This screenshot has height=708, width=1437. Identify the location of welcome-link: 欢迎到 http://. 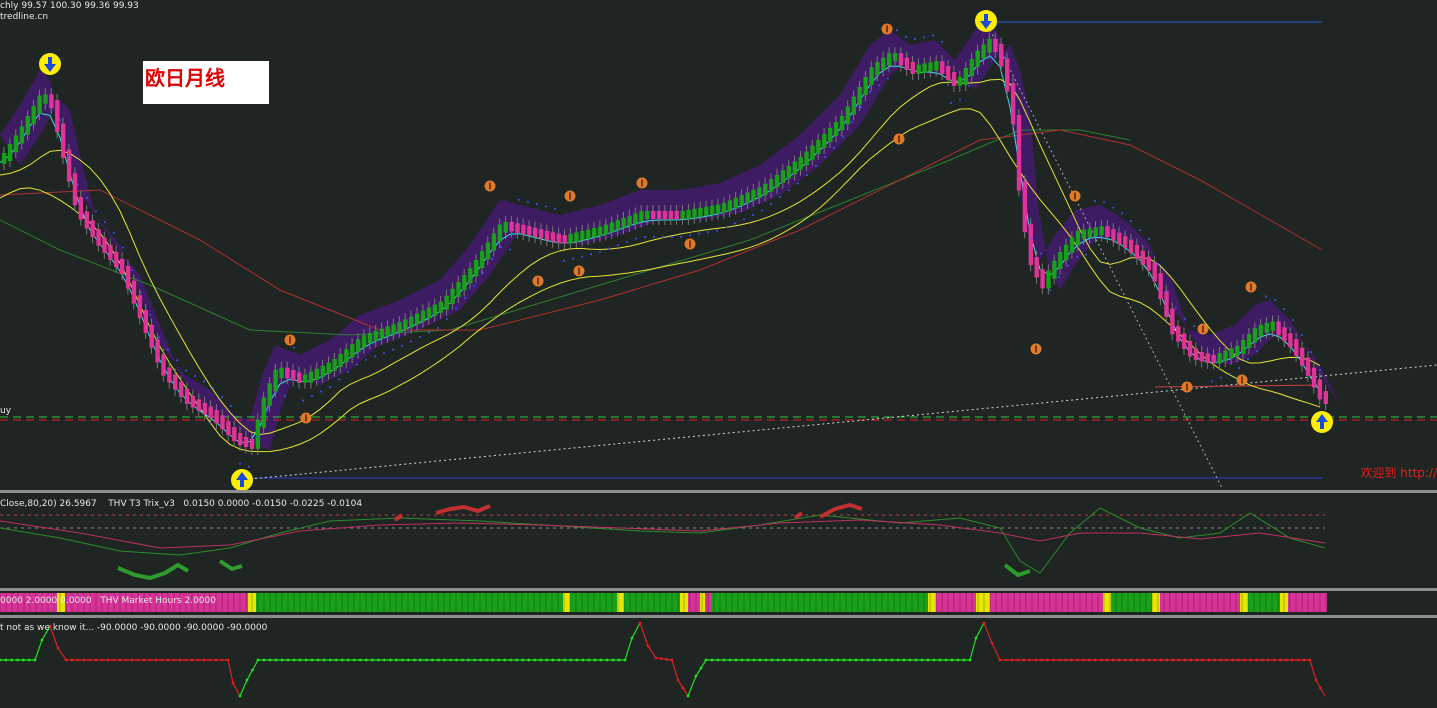
(1398, 472).